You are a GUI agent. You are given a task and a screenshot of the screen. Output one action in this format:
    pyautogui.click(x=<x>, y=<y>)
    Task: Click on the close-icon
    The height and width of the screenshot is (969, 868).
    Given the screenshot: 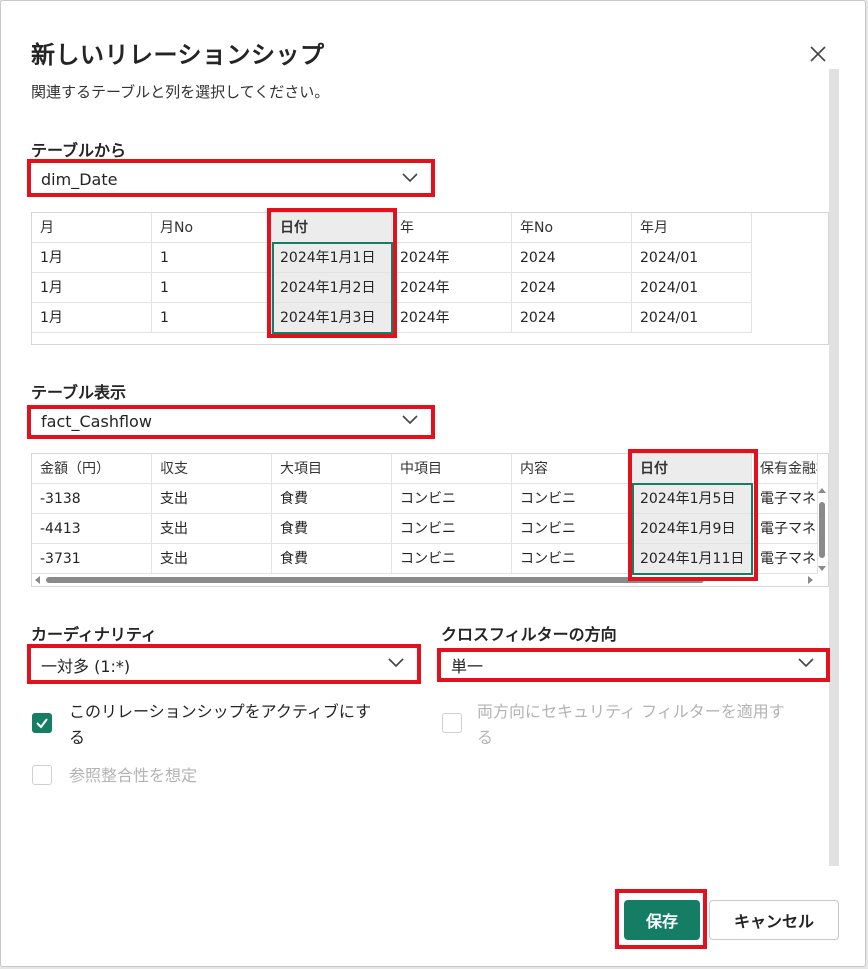 What is the action you would take?
    pyautogui.click(x=818, y=54)
    